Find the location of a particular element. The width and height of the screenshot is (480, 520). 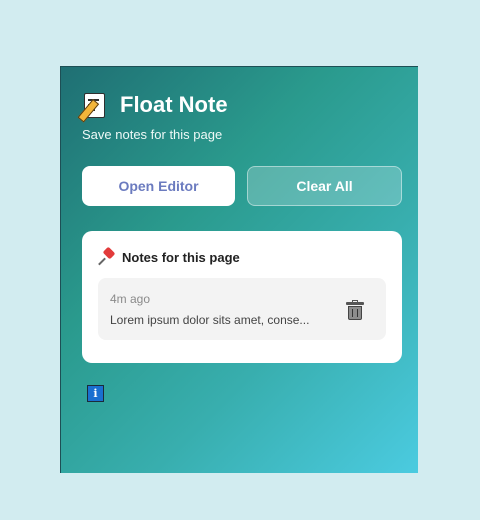

clear-all-button: Clear All is located at coordinates (324, 186).